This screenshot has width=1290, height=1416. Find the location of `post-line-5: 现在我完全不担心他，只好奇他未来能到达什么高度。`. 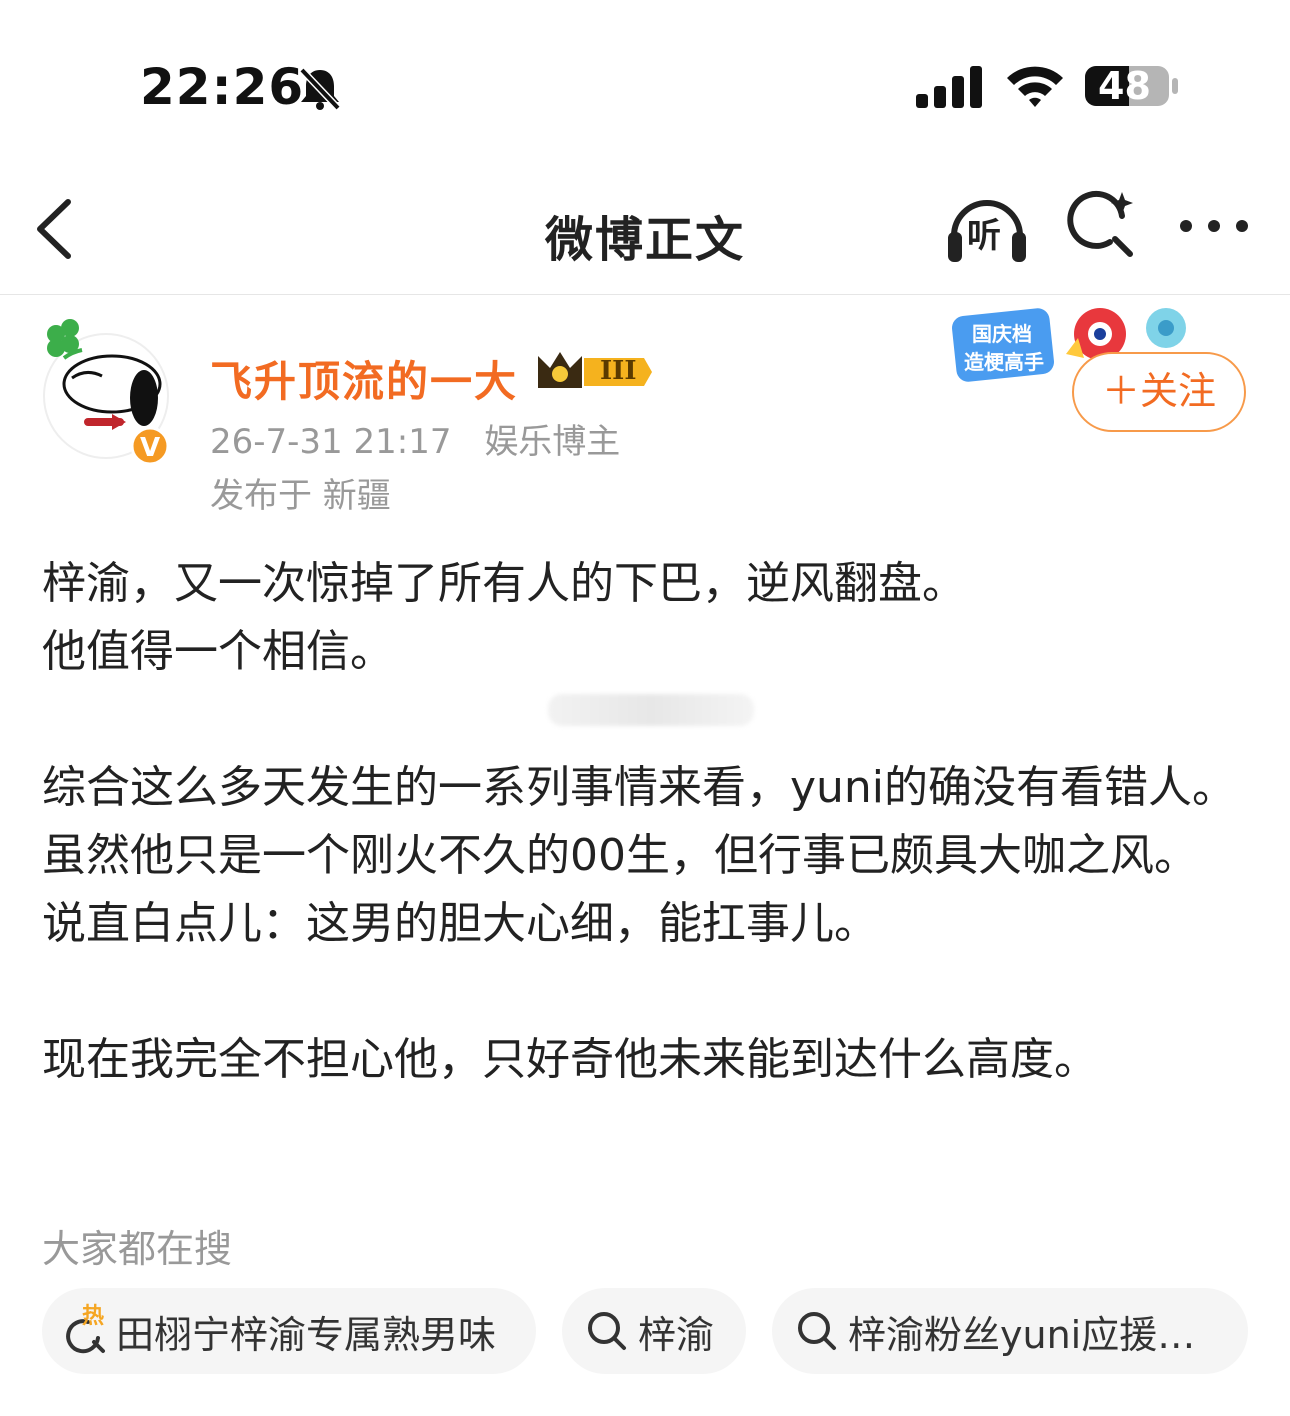

post-line-5: 现在我完全不担心他，只好奇他未来能到达什么高度。 is located at coordinates (570, 1059).